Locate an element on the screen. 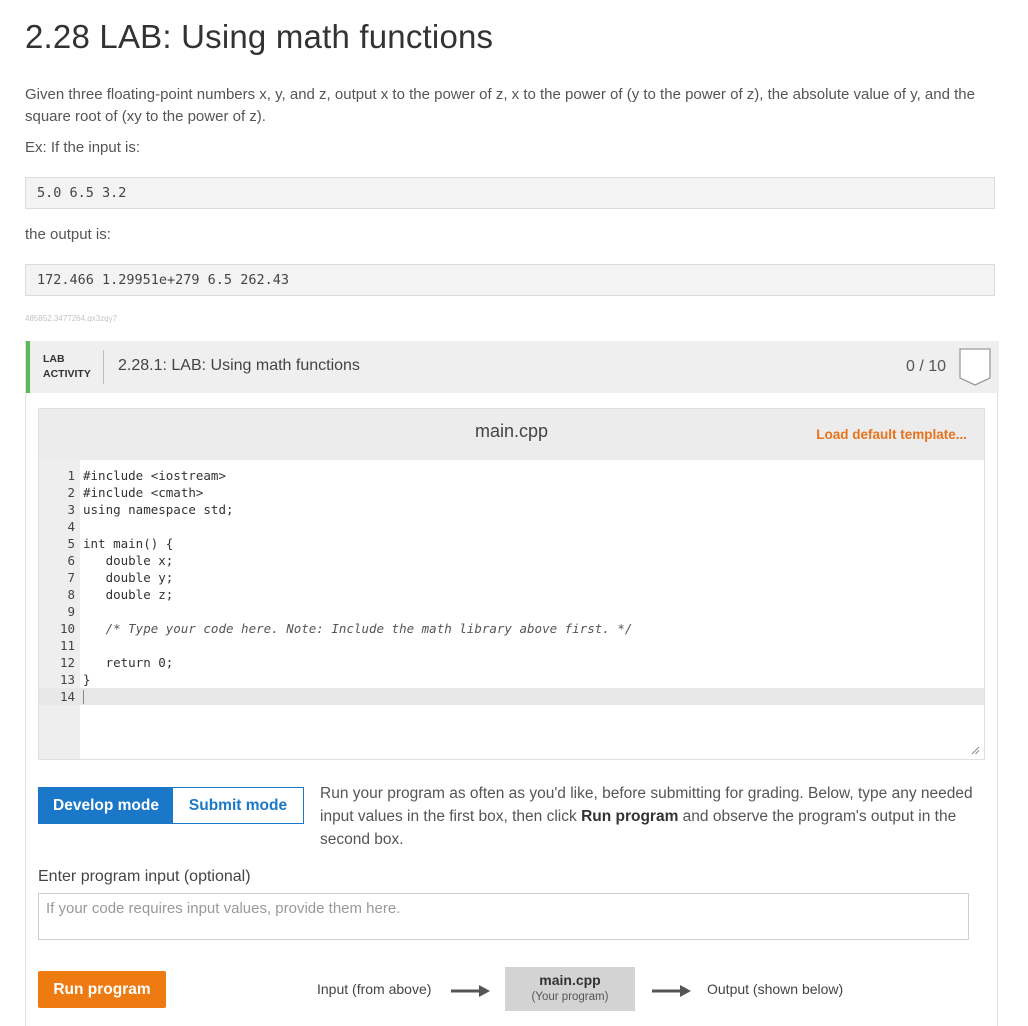 The height and width of the screenshot is (1026, 1028). line-number: 2 is located at coordinates (71, 492).